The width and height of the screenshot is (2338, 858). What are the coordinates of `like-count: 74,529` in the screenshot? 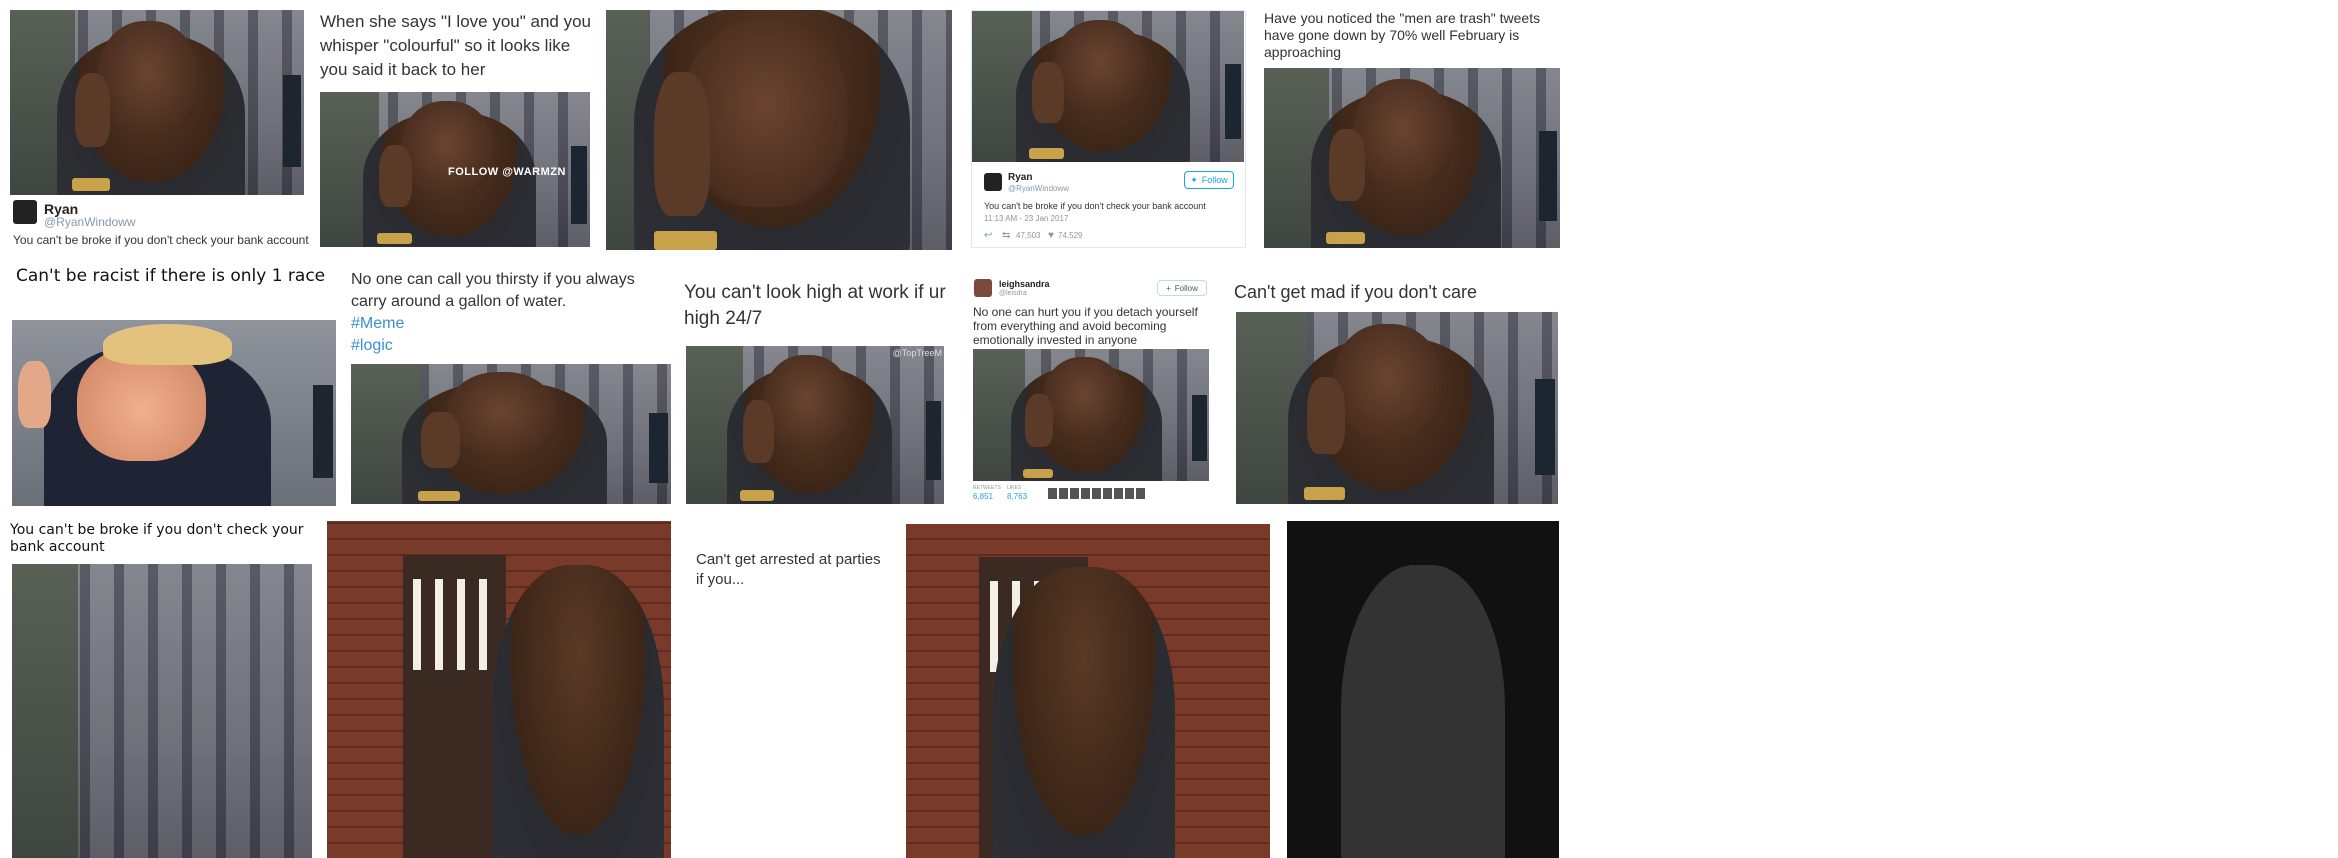 It's located at (1070, 235).